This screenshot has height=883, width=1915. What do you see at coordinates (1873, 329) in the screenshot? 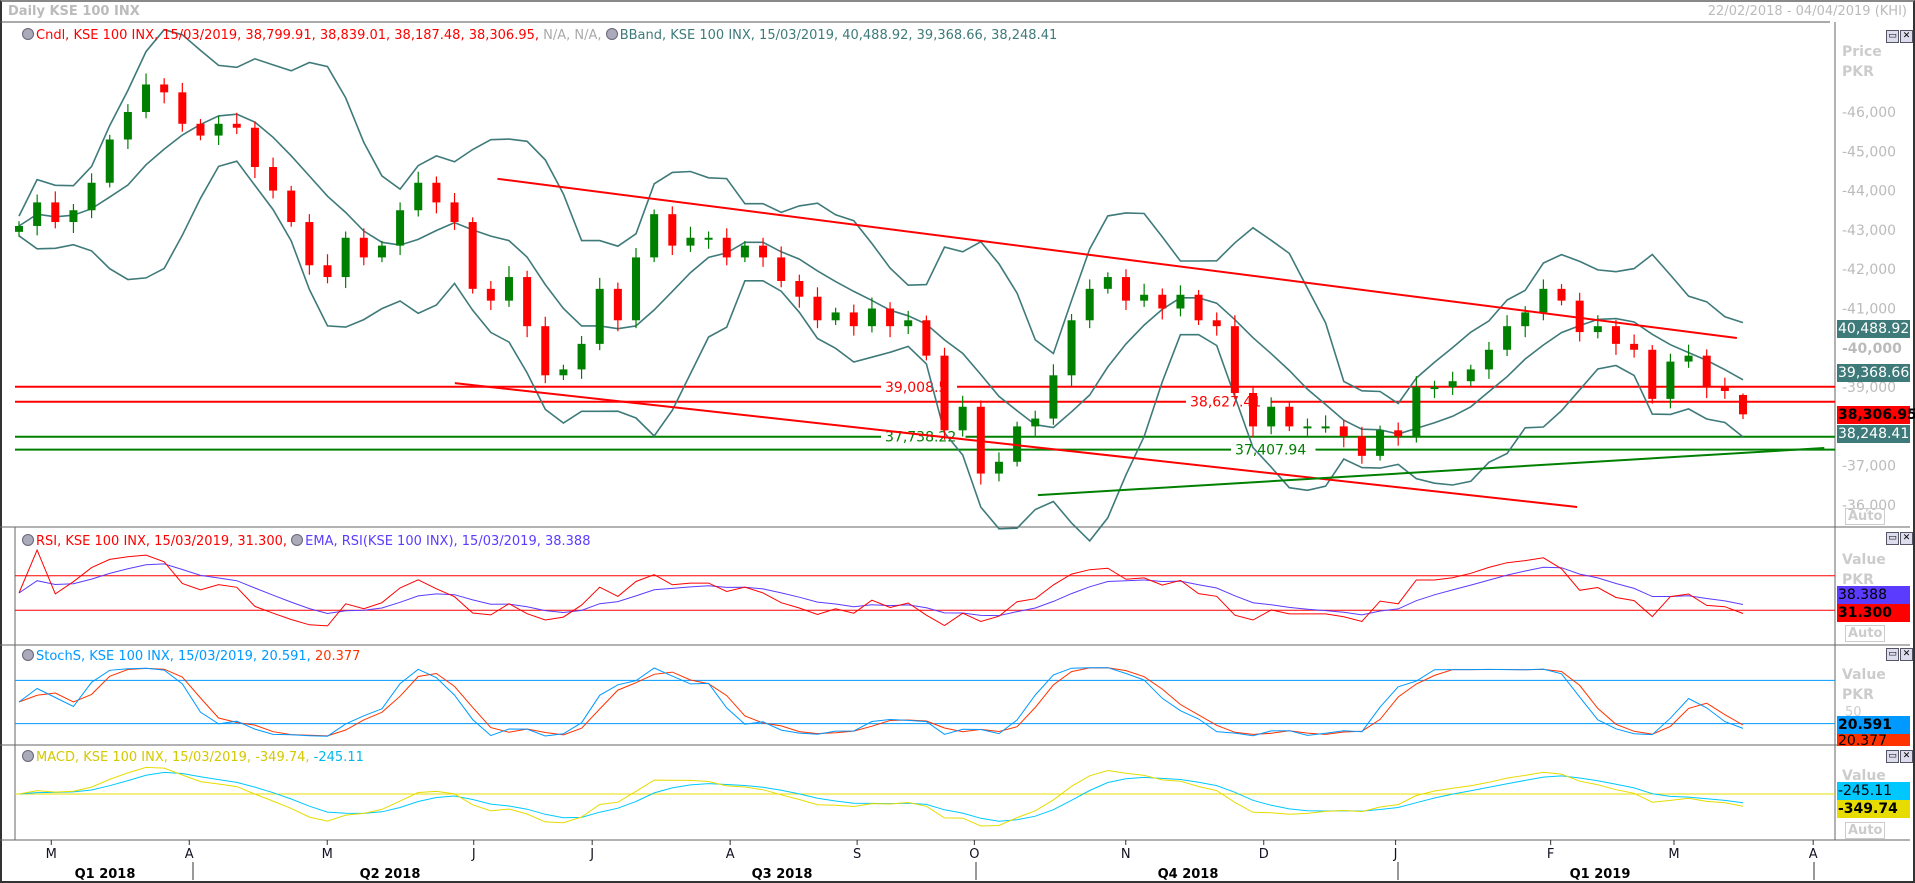
I see `bb-upper-tag: 40,488.92` at bounding box center [1873, 329].